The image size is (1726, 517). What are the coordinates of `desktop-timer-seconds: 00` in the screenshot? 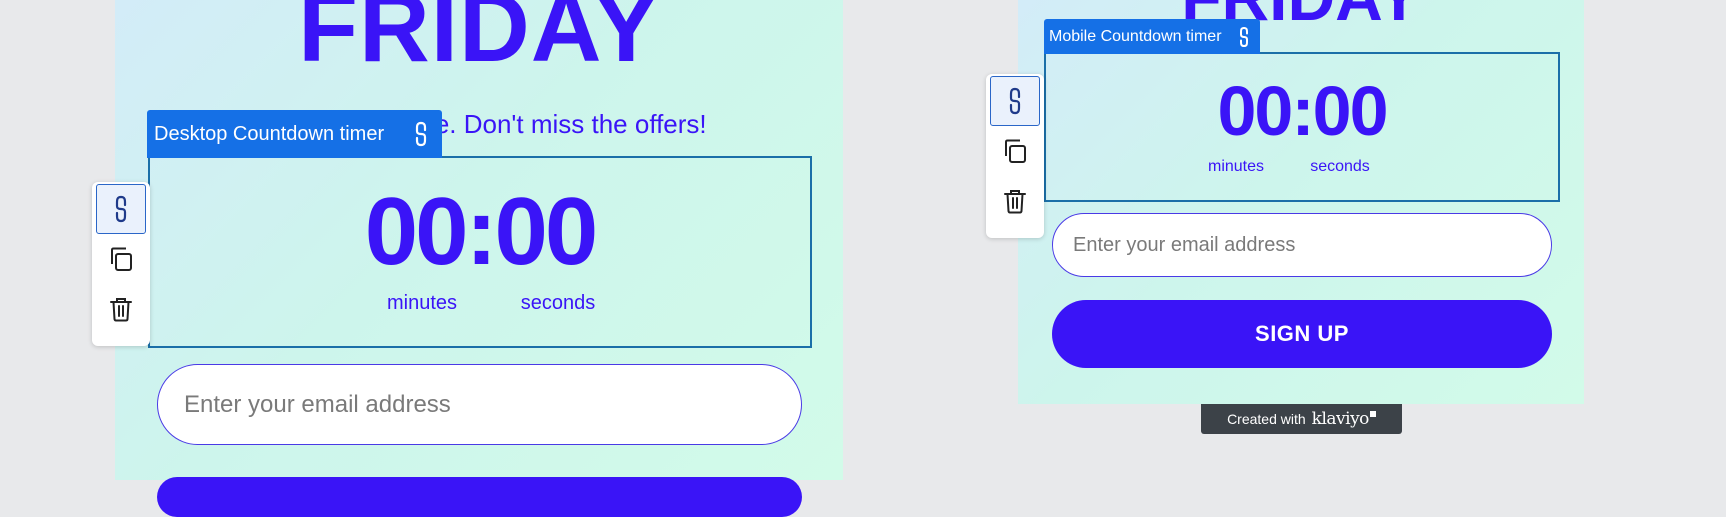 It's located at (546, 231).